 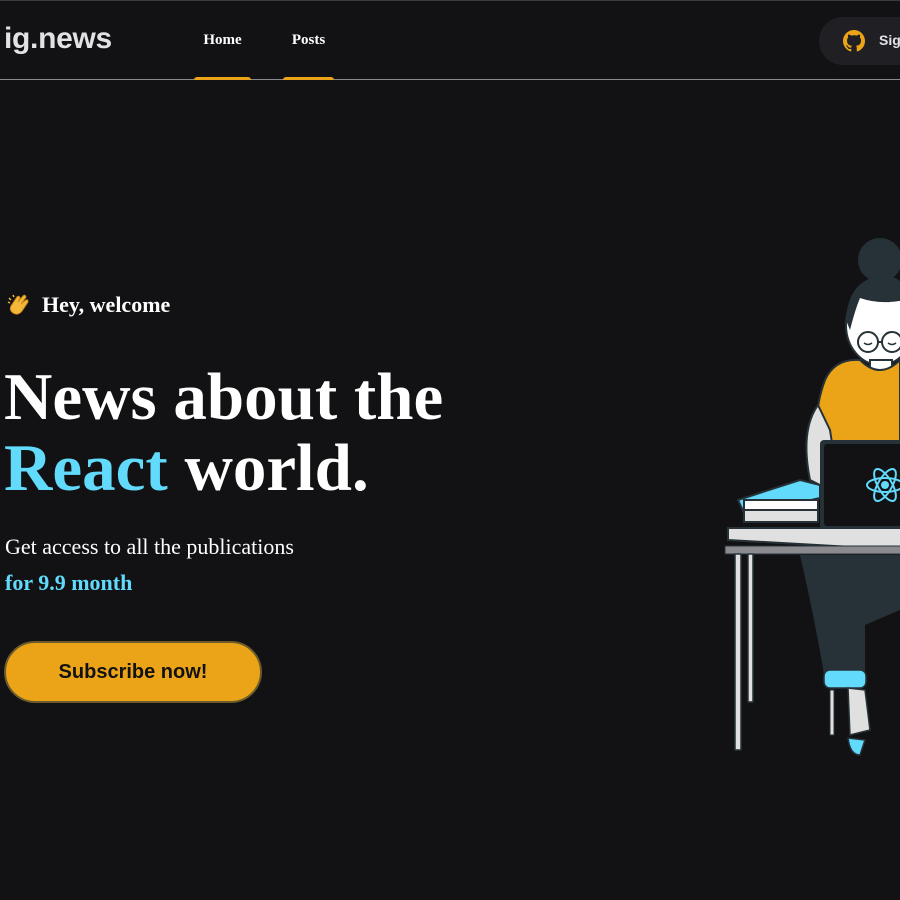 I want to click on nav-posts-label: Posts, so click(x=308, y=40).